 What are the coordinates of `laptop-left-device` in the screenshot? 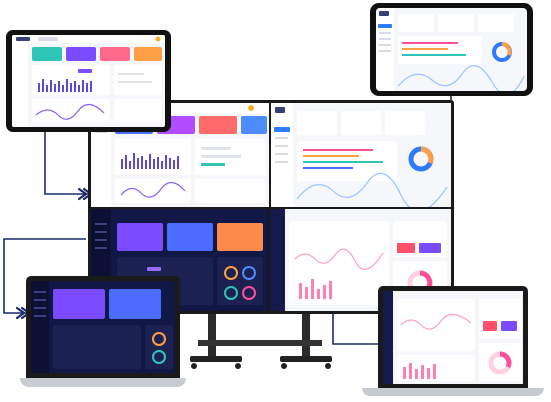 It's located at (103, 334).